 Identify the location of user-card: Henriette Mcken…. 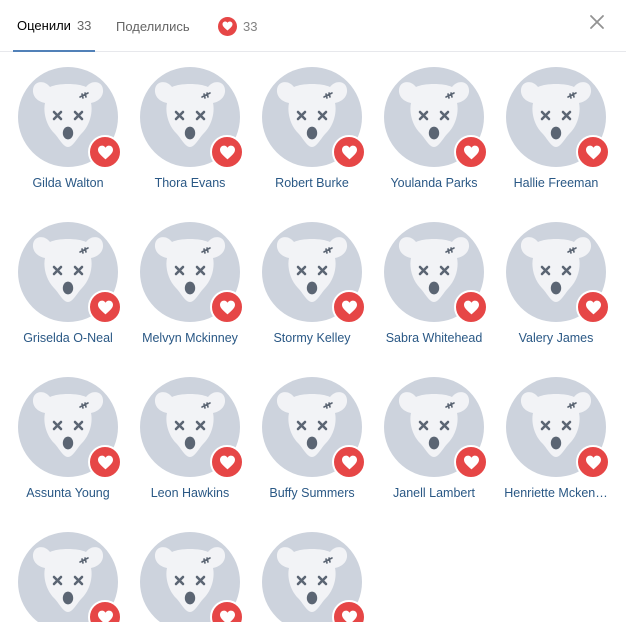
(556, 439).